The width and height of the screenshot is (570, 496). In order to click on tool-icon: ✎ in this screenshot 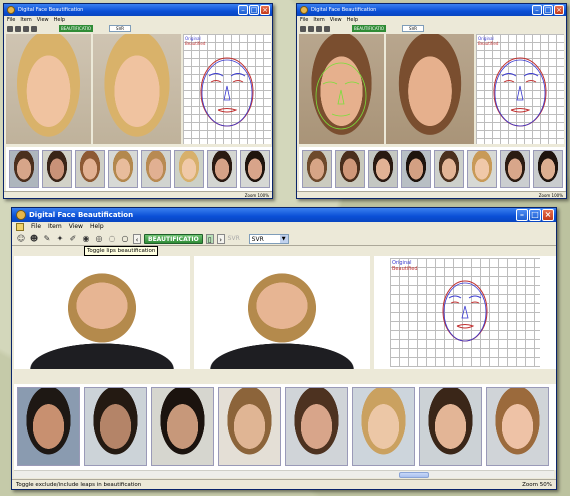, I will do `click(47, 239)`.